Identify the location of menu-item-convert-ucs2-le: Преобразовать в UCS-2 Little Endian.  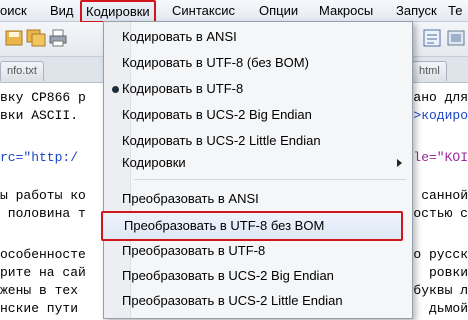
(257, 301).